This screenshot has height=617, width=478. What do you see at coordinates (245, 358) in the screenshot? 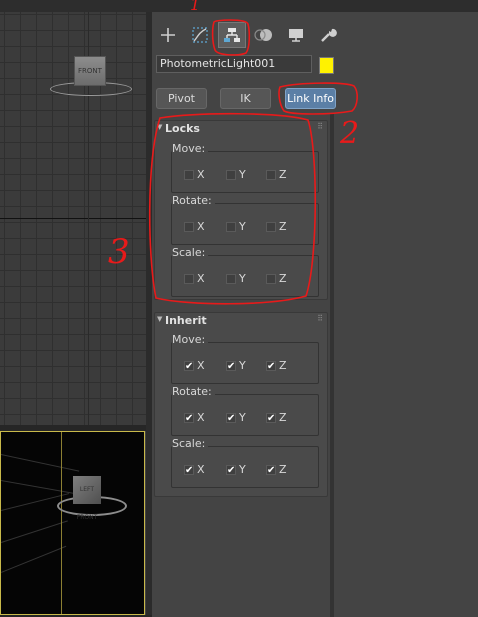
I see `inherit-move-group: Move: ✔ X ✔ Y ✔ Z` at bounding box center [245, 358].